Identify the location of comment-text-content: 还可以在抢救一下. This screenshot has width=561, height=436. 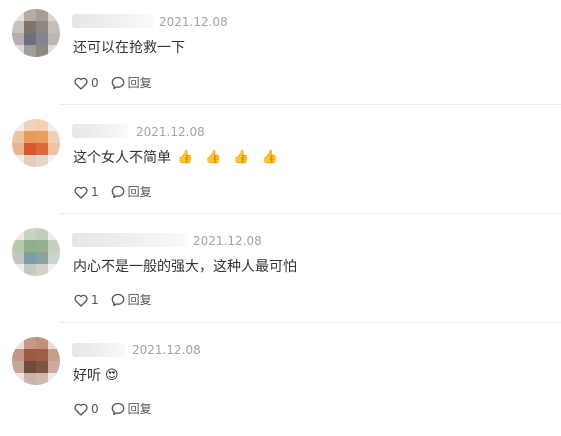
(129, 48).